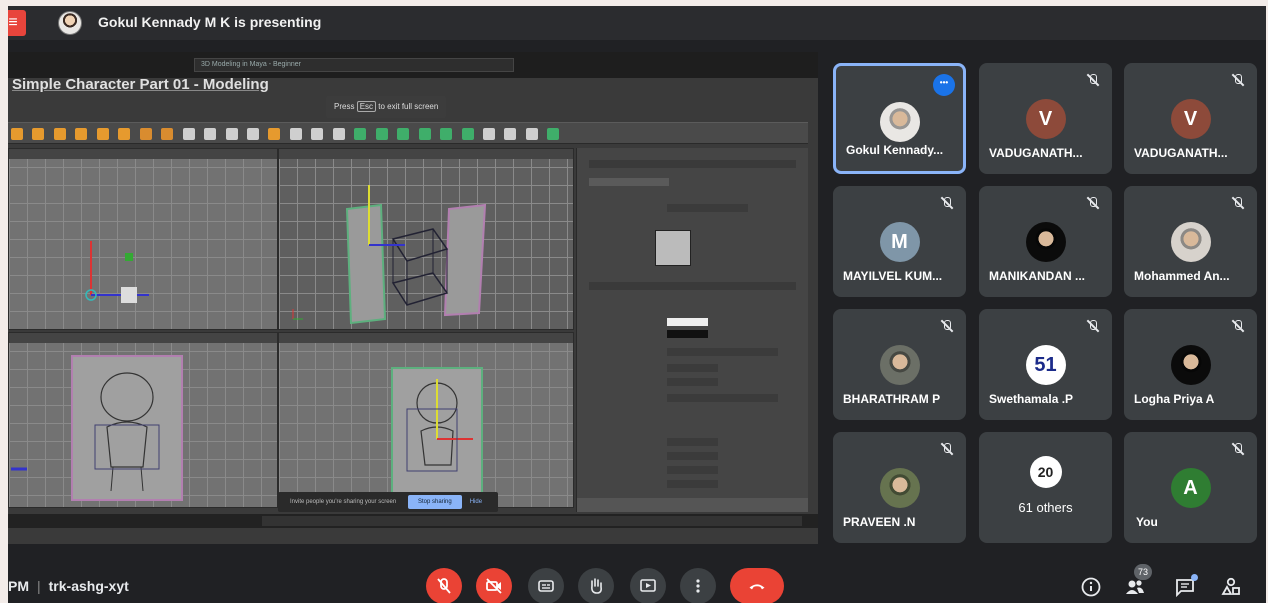 The image size is (1268, 603). Describe the element at coordinates (389, 255) in the screenshot. I see `perspective-scene-graphic` at that location.